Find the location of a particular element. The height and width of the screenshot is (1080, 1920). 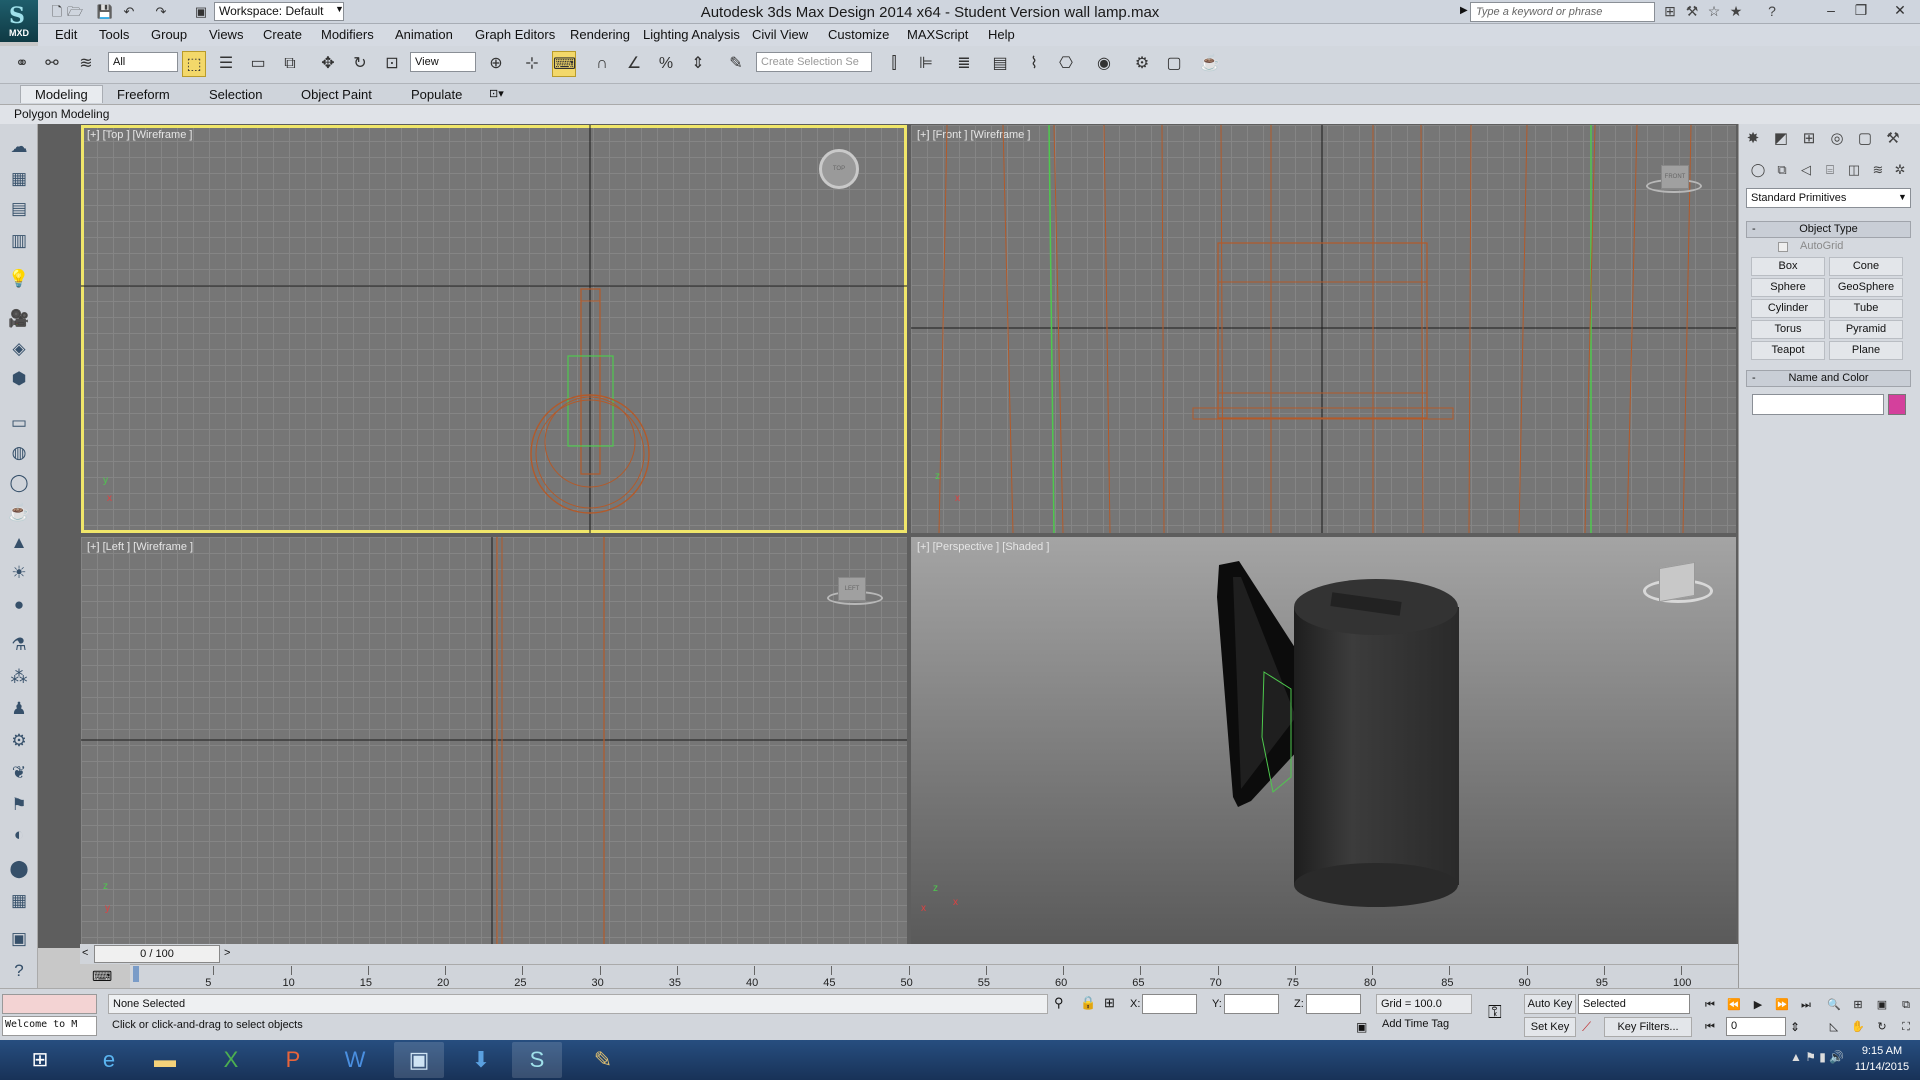

material-editor-icon: ◉ is located at coordinates (1104, 64).